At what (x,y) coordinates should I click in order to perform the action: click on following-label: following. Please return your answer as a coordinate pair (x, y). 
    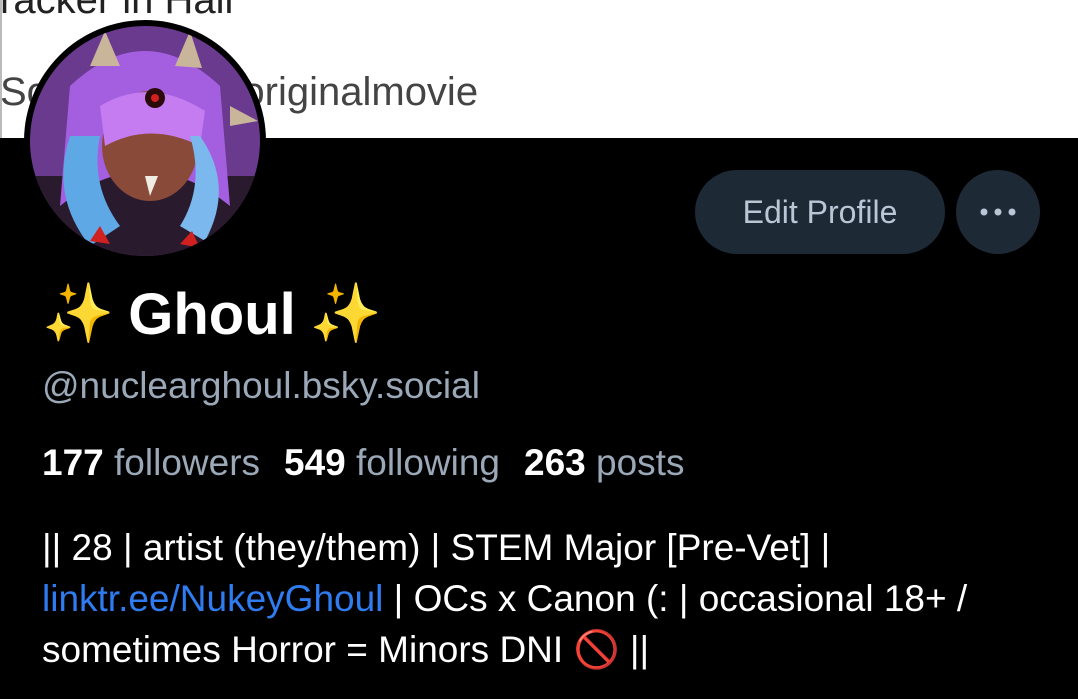
    Looking at the image, I should click on (428, 462).